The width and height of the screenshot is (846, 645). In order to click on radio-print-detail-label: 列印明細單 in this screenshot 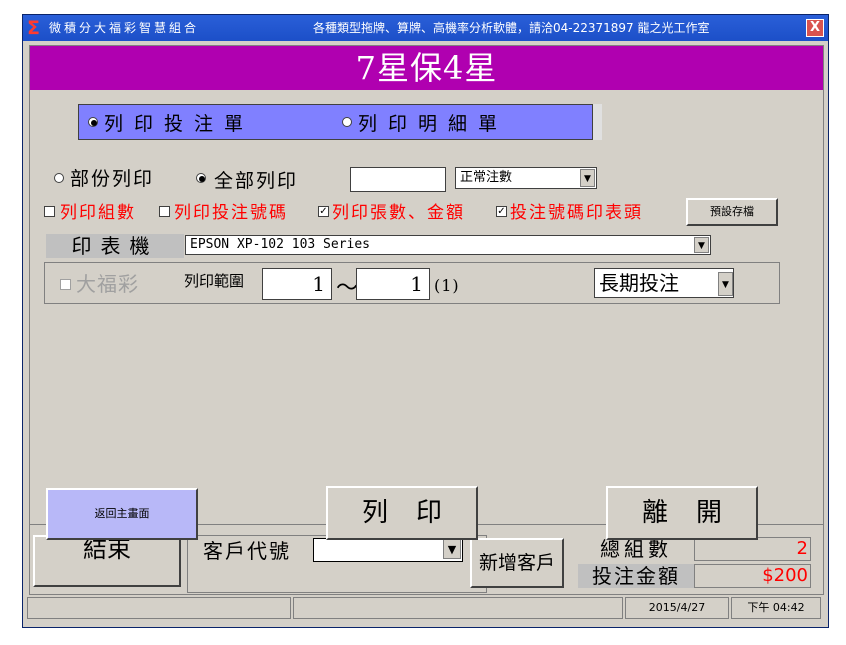, I will do `click(433, 122)`.